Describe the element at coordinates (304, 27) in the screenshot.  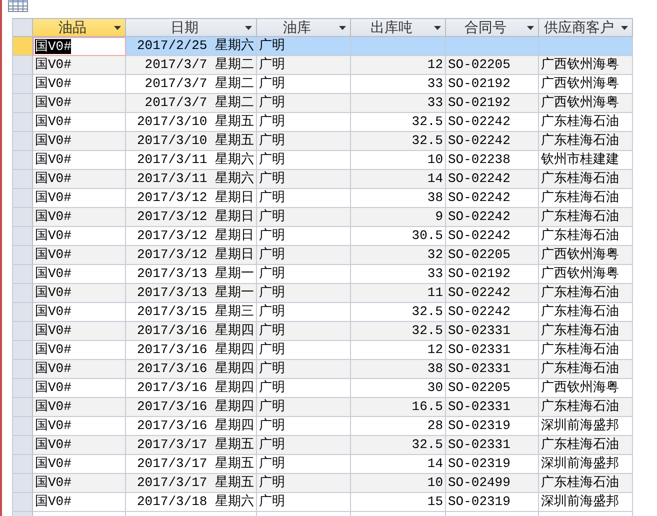
I see `column-header: 油库` at that location.